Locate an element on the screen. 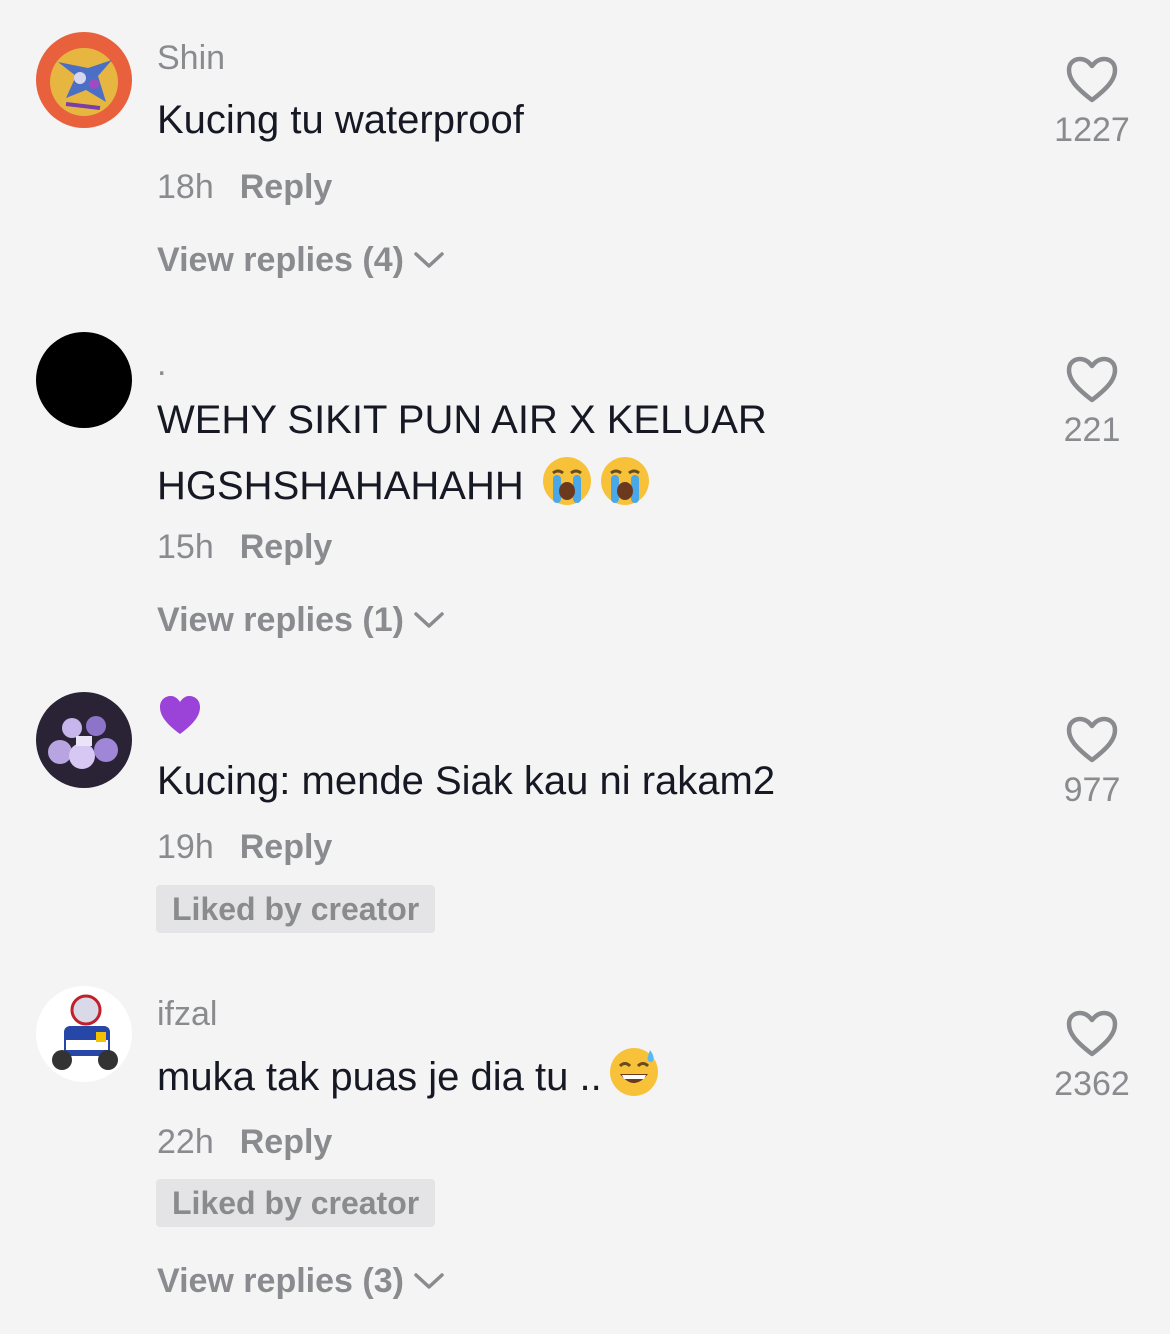  comment-meta: 22h Reply is located at coordinates (244, 1142).